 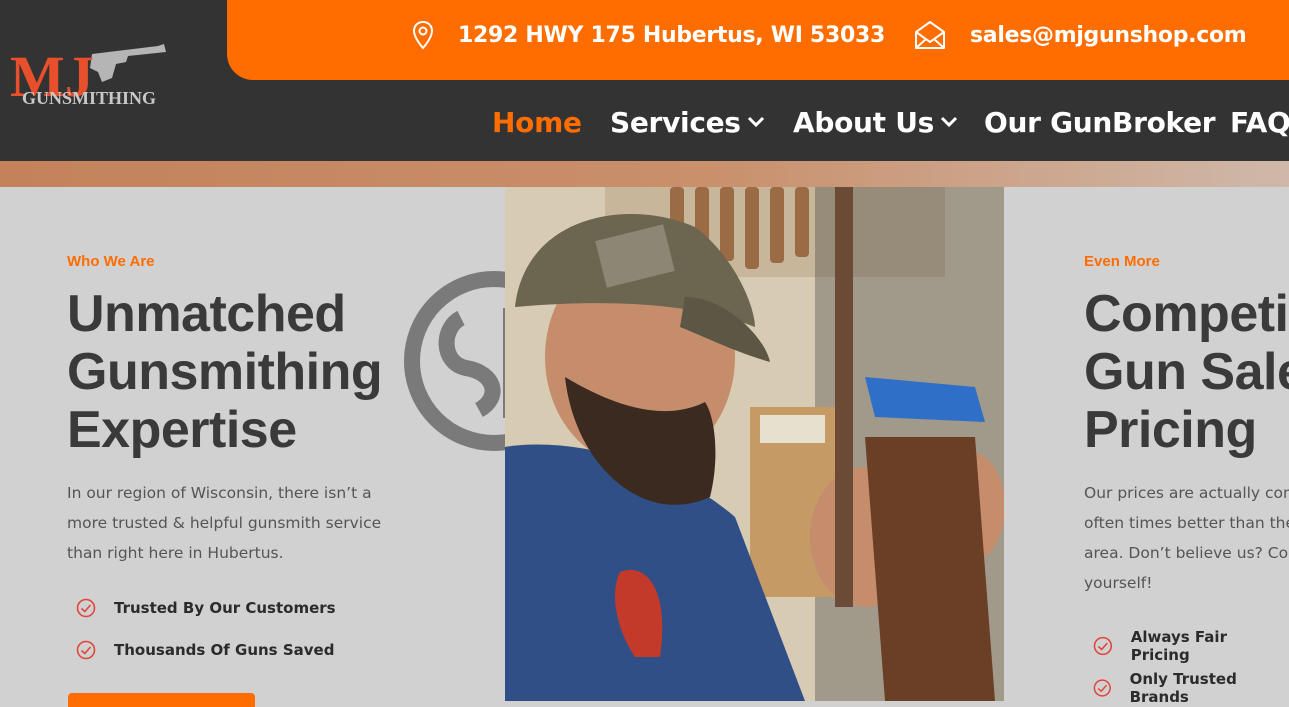 I want to click on right-paragraph-line: Our prices are actually comp, so click(x=1186, y=493).